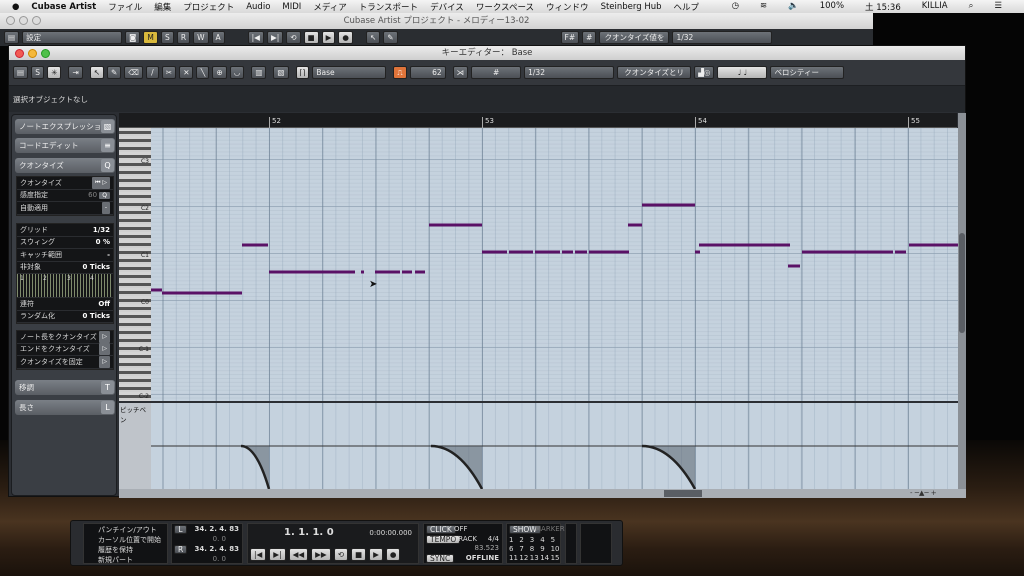 The height and width of the screenshot is (576, 1024). What do you see at coordinates (687, 7) in the screenshot?
I see `menu-help: ヘルプ` at bounding box center [687, 7].